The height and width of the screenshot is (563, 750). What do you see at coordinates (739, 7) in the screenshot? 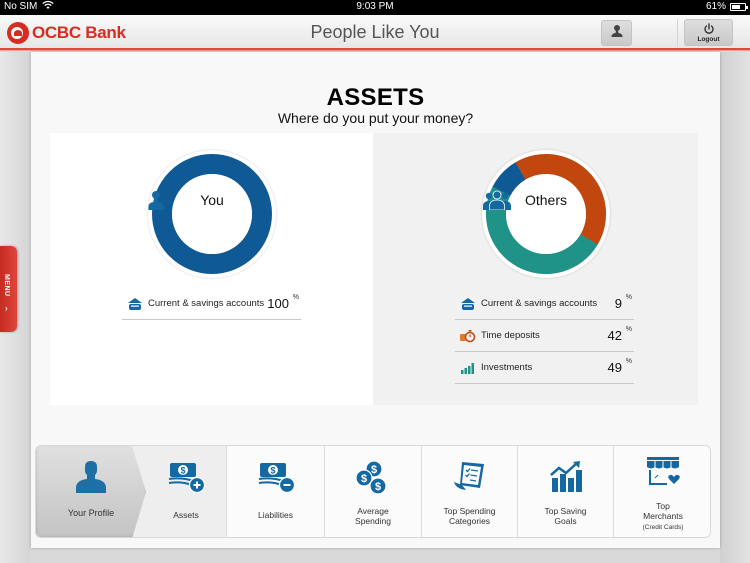
I see `battery-icon` at bounding box center [739, 7].